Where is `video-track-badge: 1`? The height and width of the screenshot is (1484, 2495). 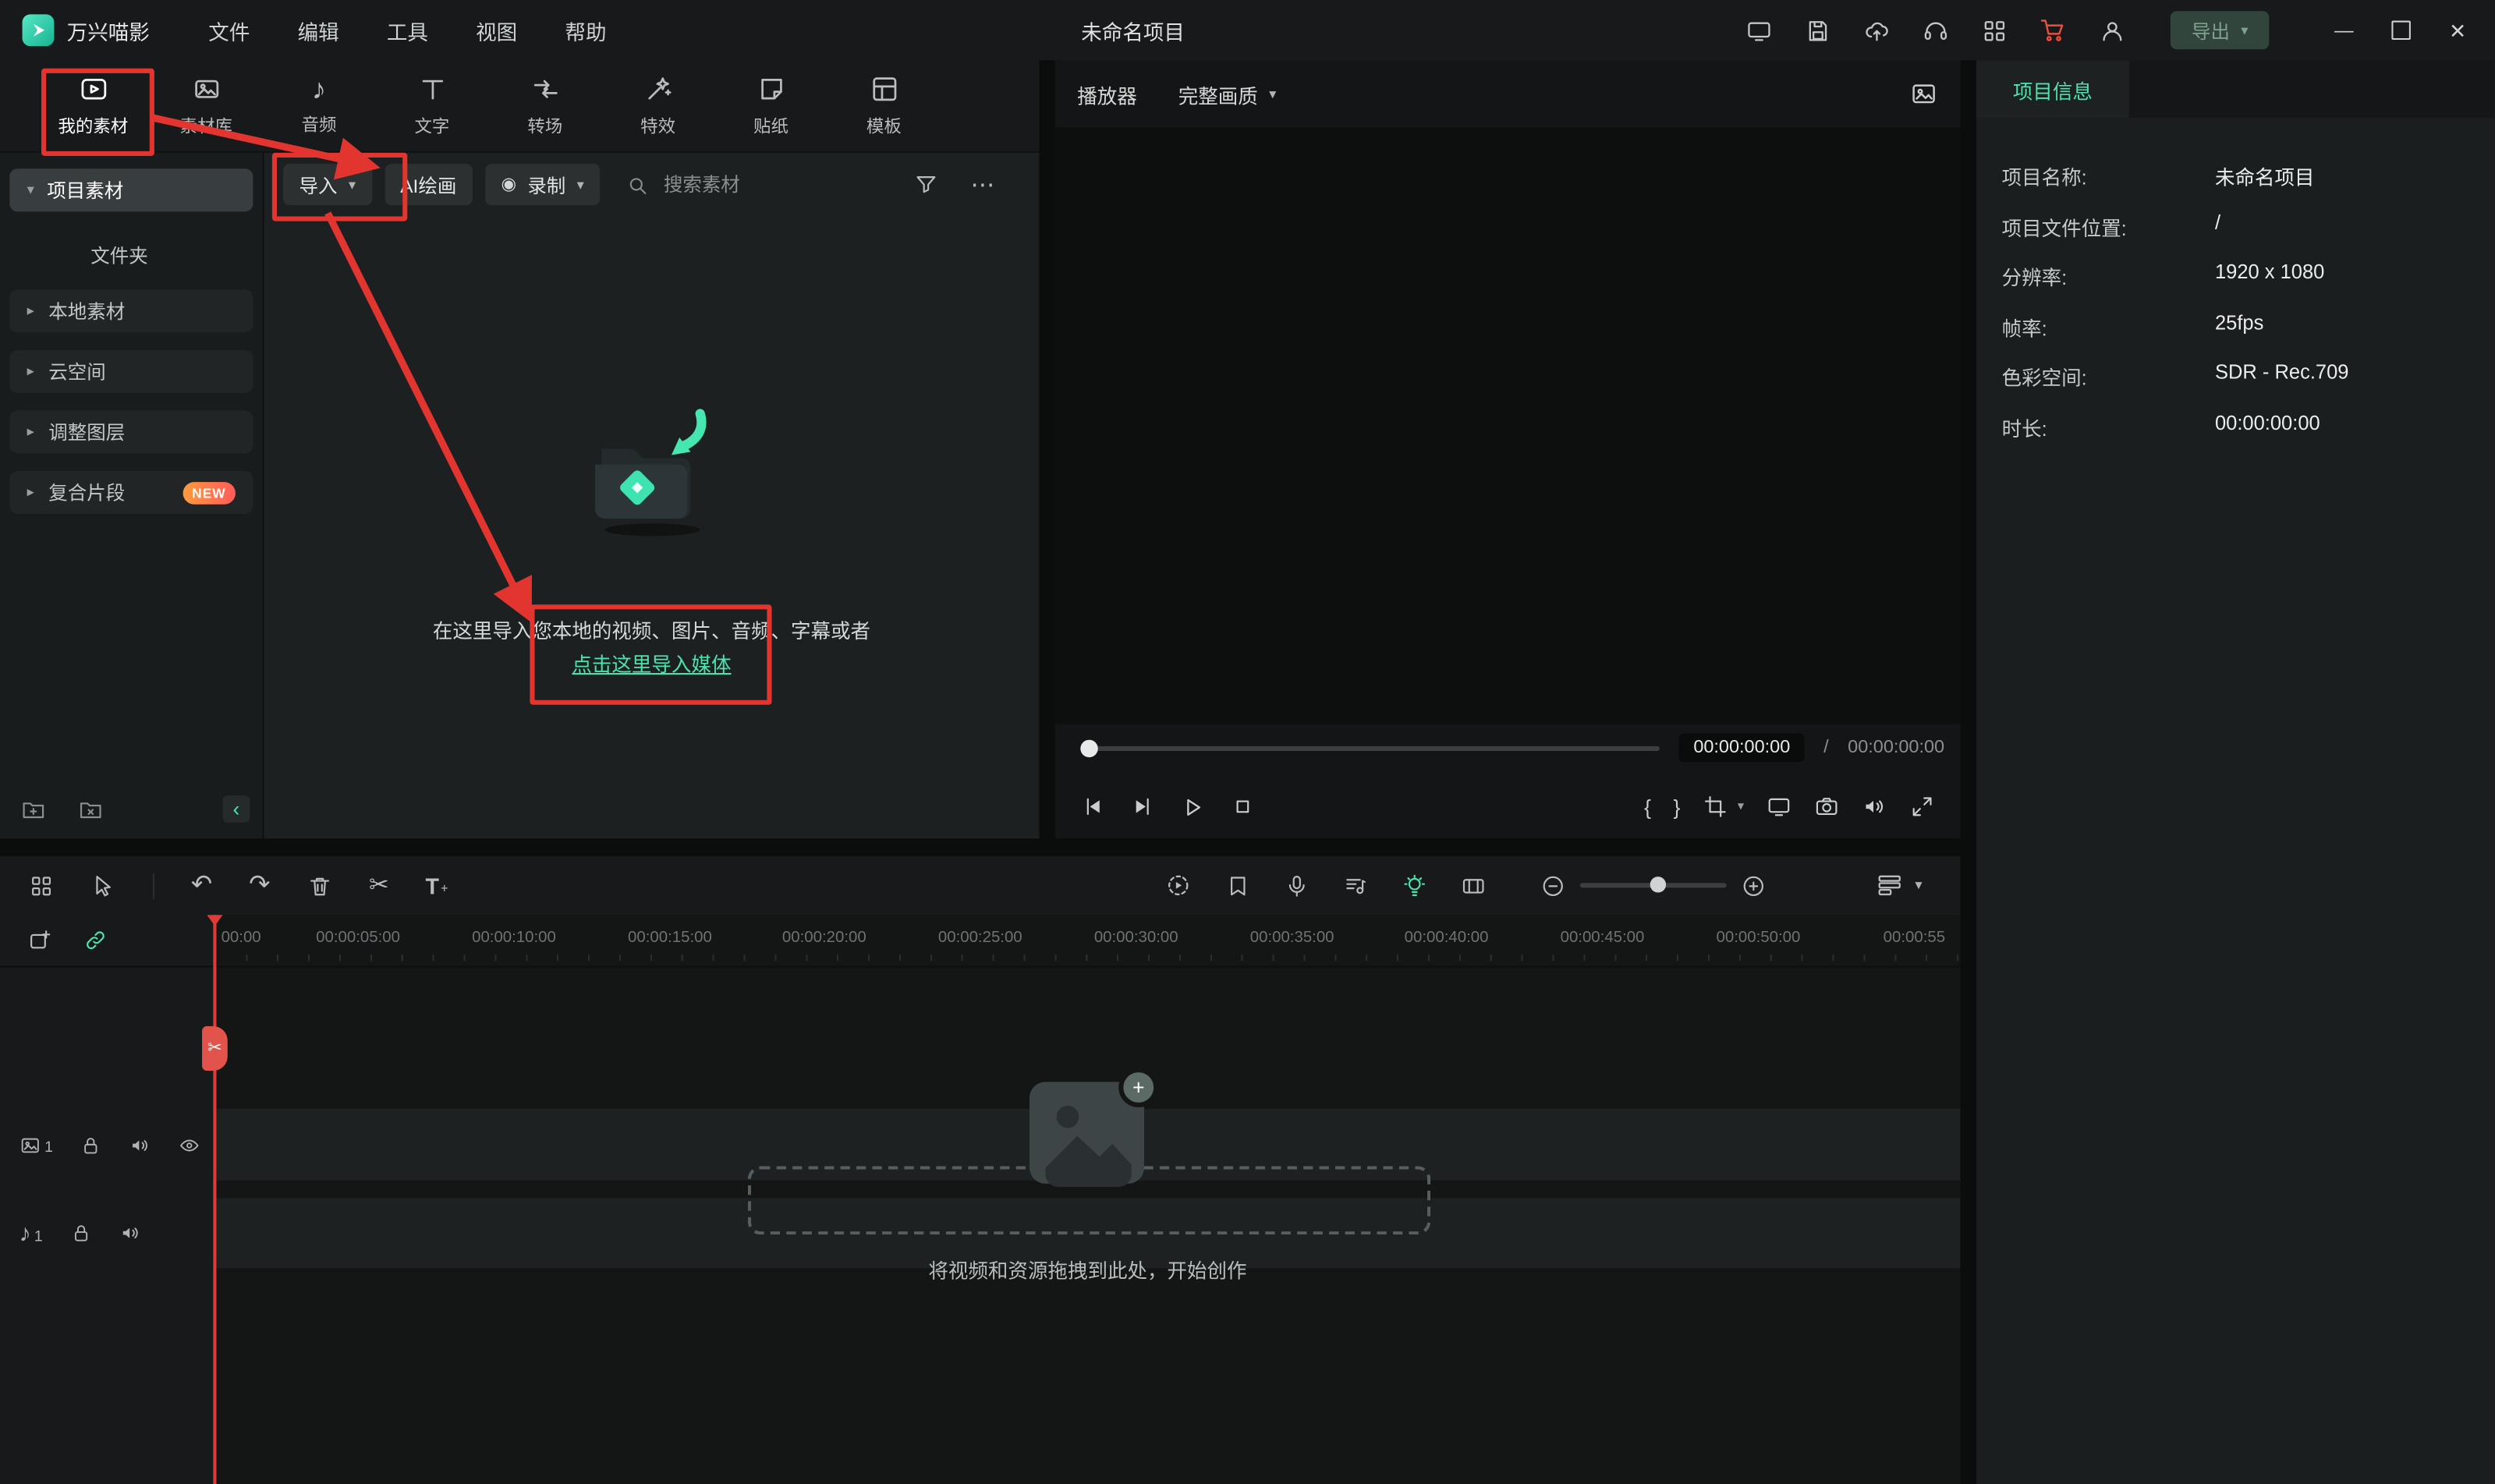 video-track-badge: 1 is located at coordinates (36, 1145).